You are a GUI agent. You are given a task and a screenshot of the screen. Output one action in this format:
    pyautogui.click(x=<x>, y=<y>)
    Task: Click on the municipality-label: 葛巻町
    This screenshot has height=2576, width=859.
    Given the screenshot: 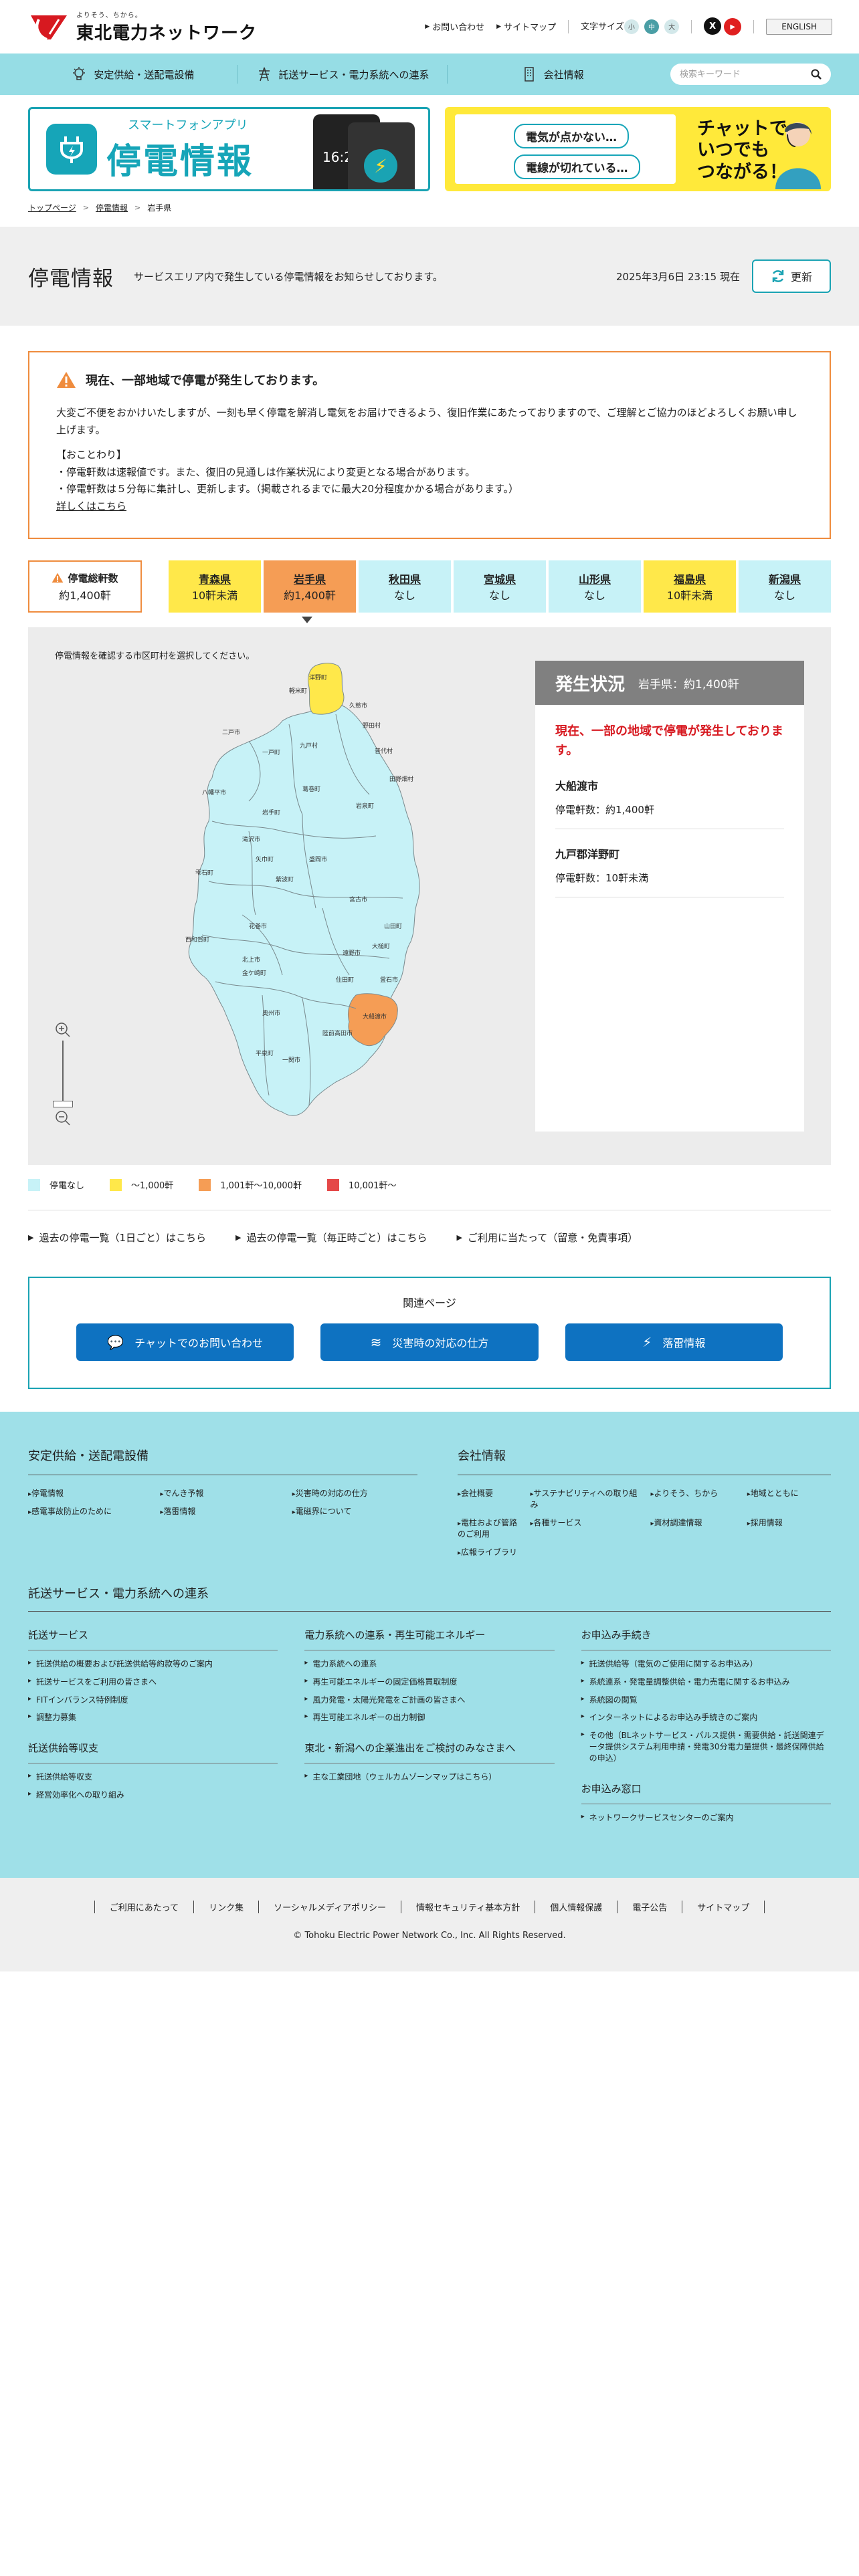 What is the action you would take?
    pyautogui.click(x=311, y=789)
    